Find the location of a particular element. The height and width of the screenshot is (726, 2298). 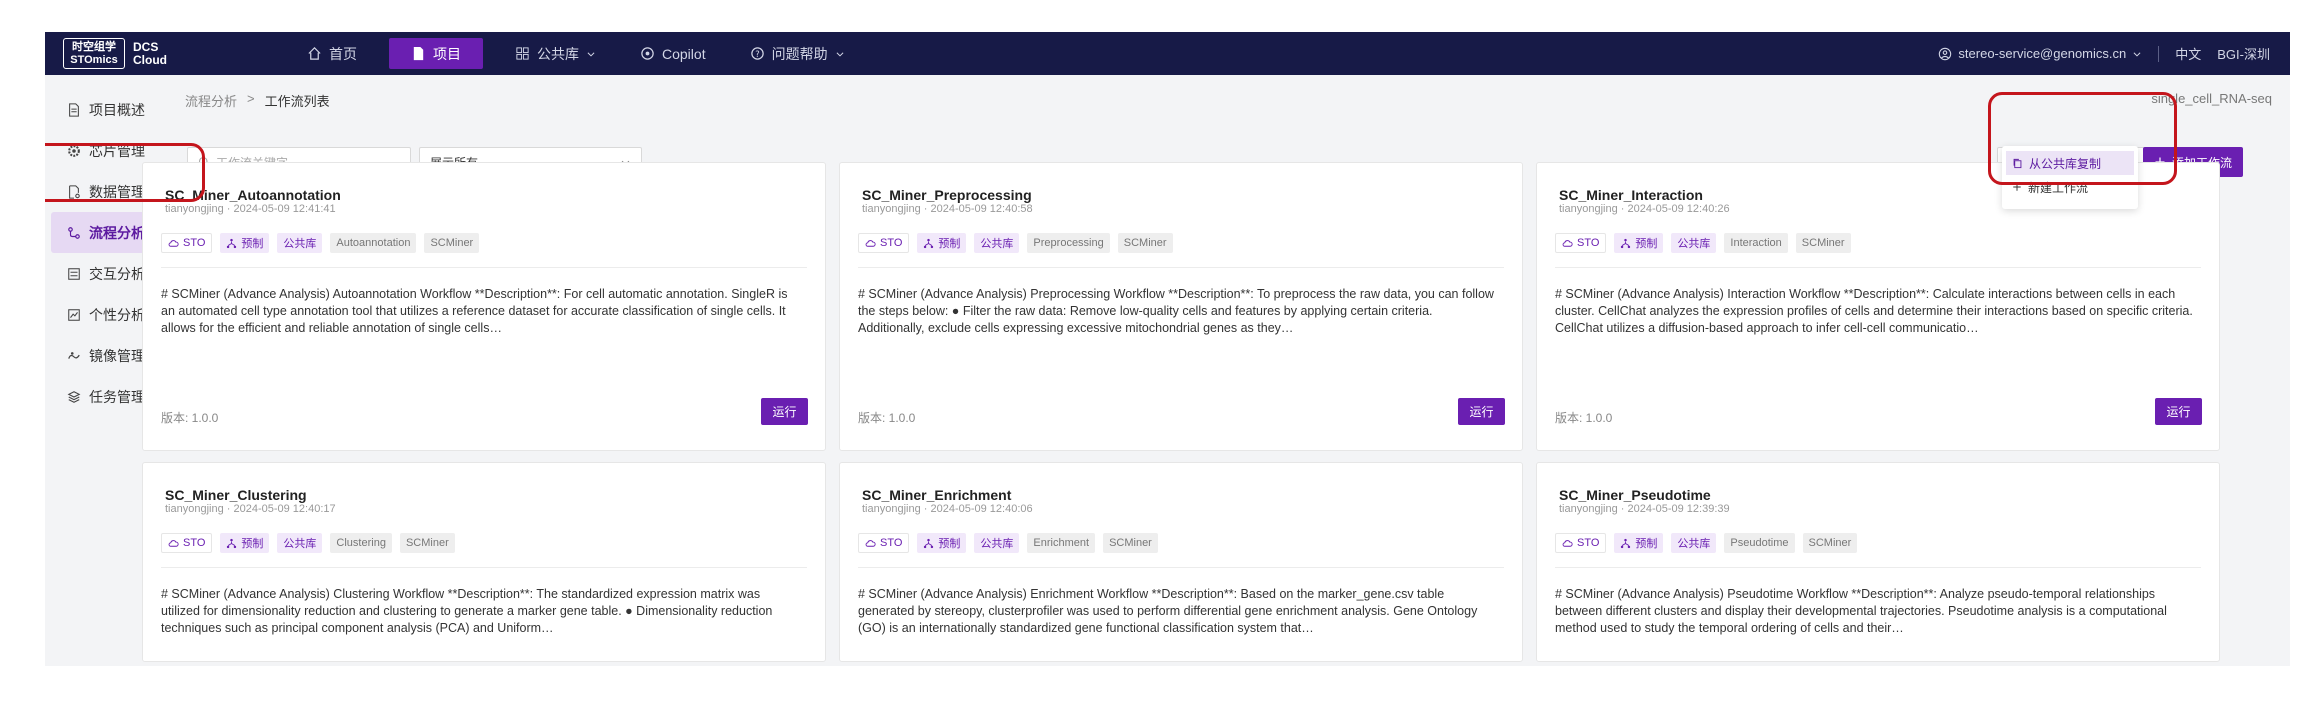

sidebar-item-overview: 项目概述 is located at coordinates (104, 109).